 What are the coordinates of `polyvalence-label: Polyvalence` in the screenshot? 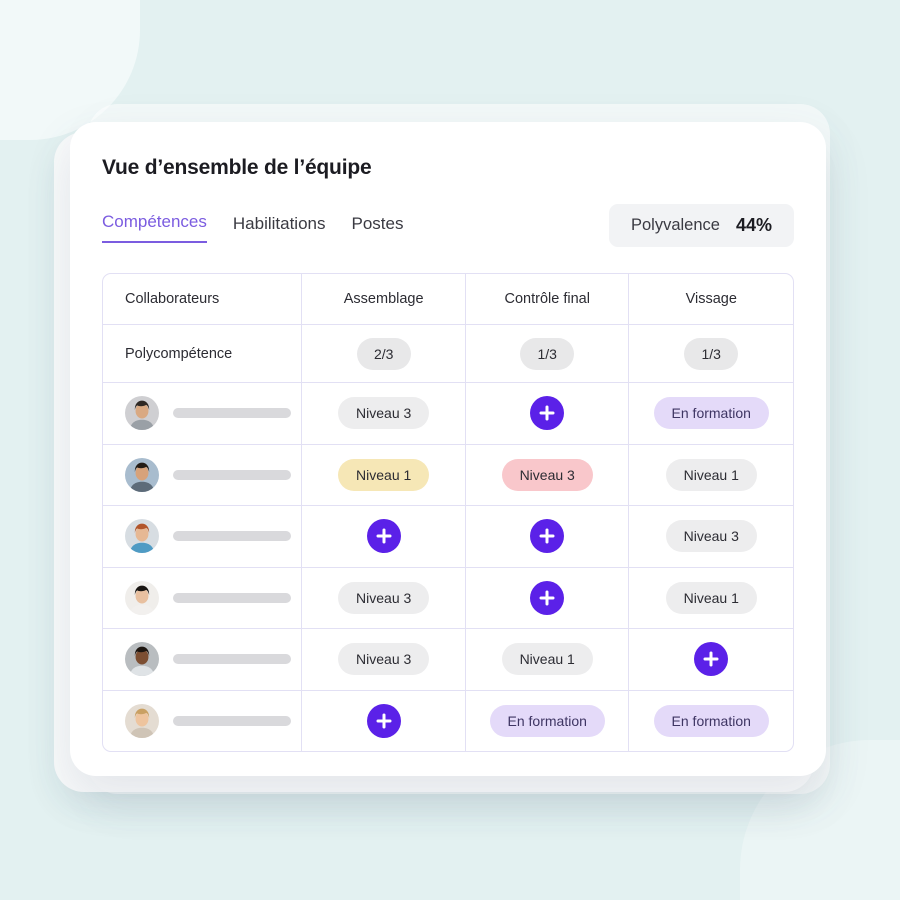 It's located at (675, 225).